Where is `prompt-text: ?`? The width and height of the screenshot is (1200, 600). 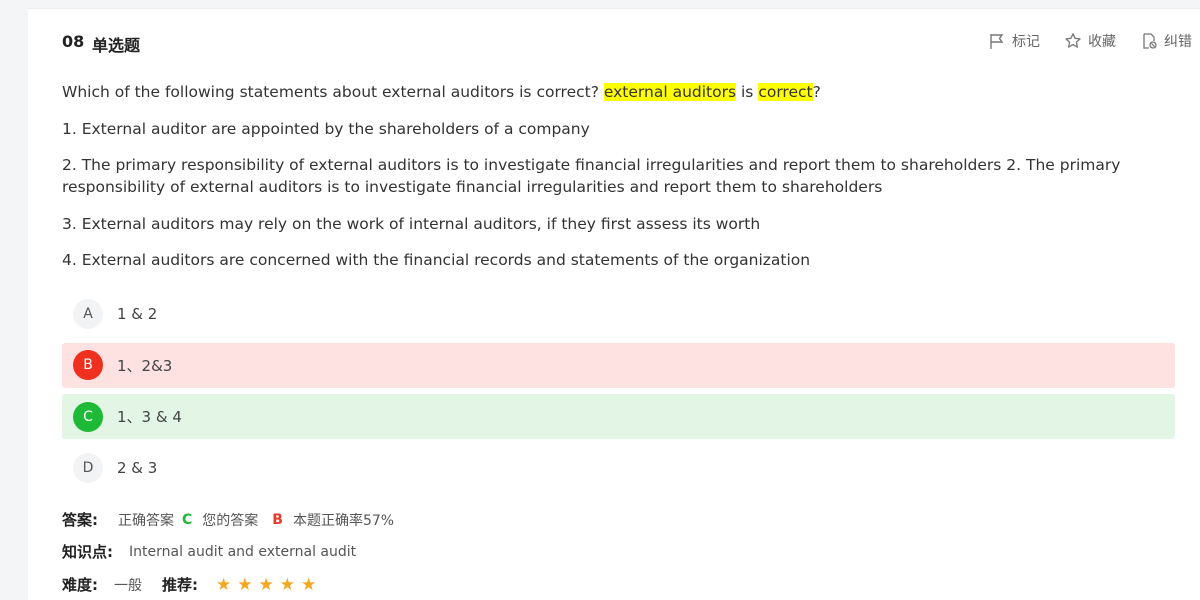
prompt-text: ? is located at coordinates (816, 92).